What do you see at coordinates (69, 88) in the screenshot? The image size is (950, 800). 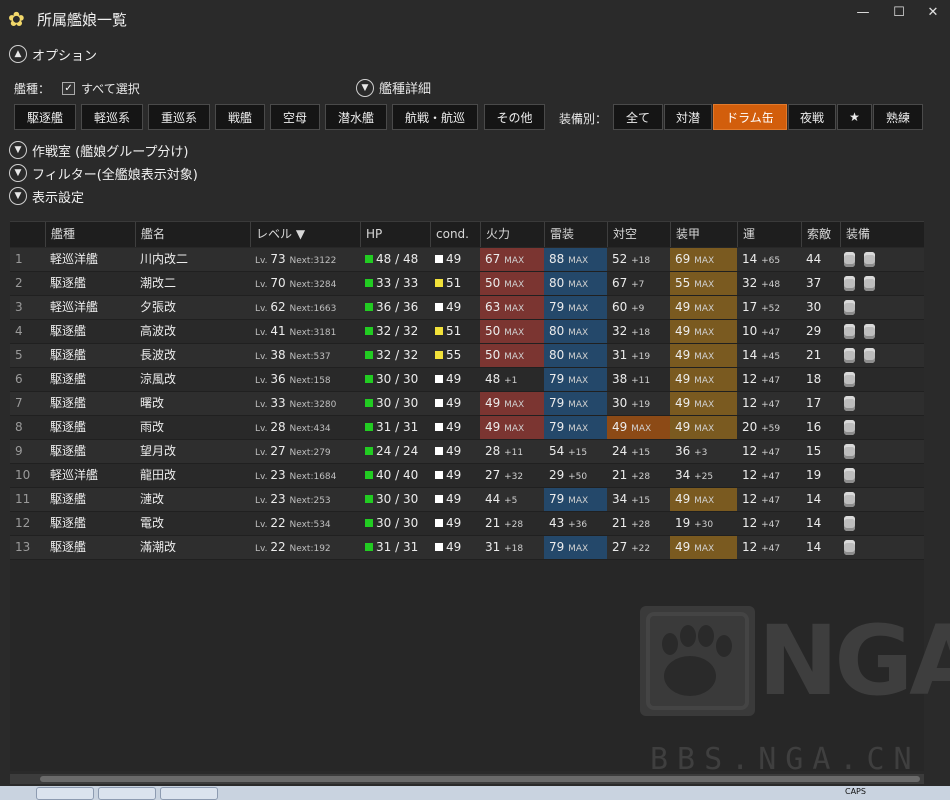 I see `select-all-checkbox: ✓` at bounding box center [69, 88].